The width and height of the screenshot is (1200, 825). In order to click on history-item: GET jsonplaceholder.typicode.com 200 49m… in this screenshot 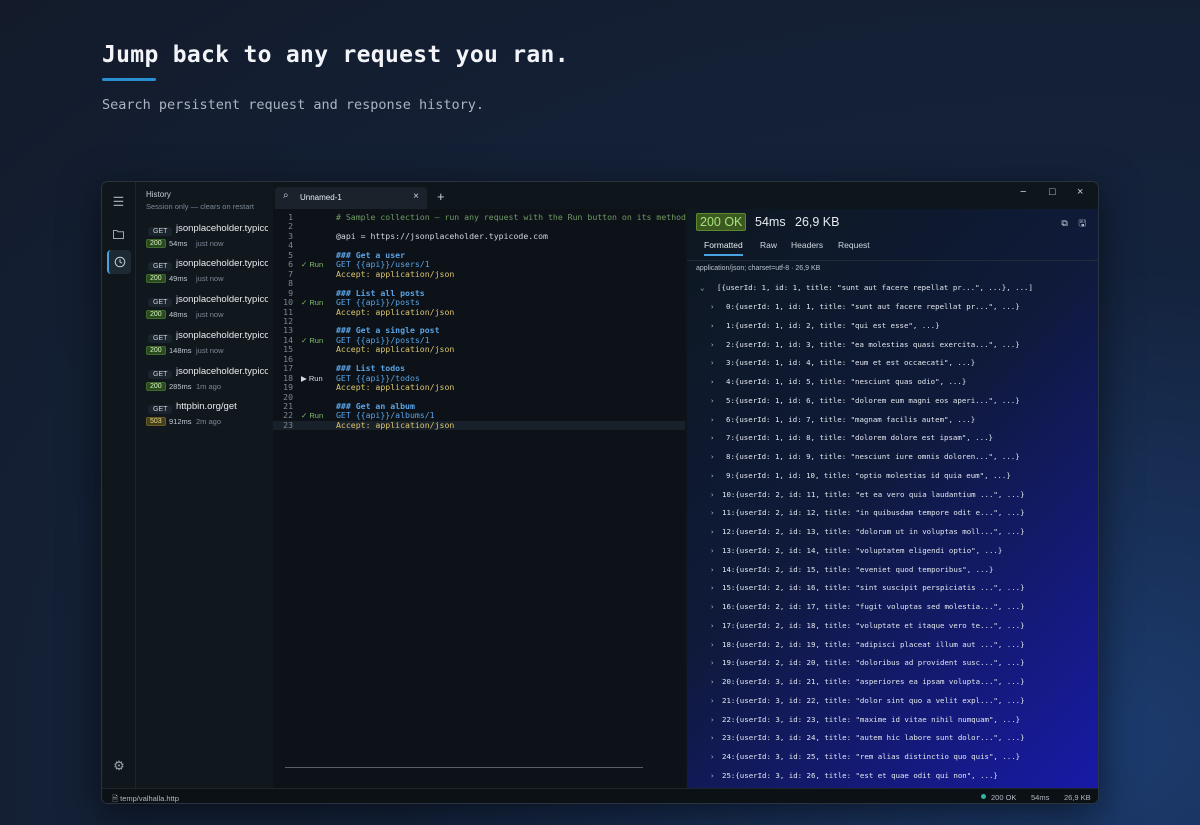, I will do `click(204, 272)`.